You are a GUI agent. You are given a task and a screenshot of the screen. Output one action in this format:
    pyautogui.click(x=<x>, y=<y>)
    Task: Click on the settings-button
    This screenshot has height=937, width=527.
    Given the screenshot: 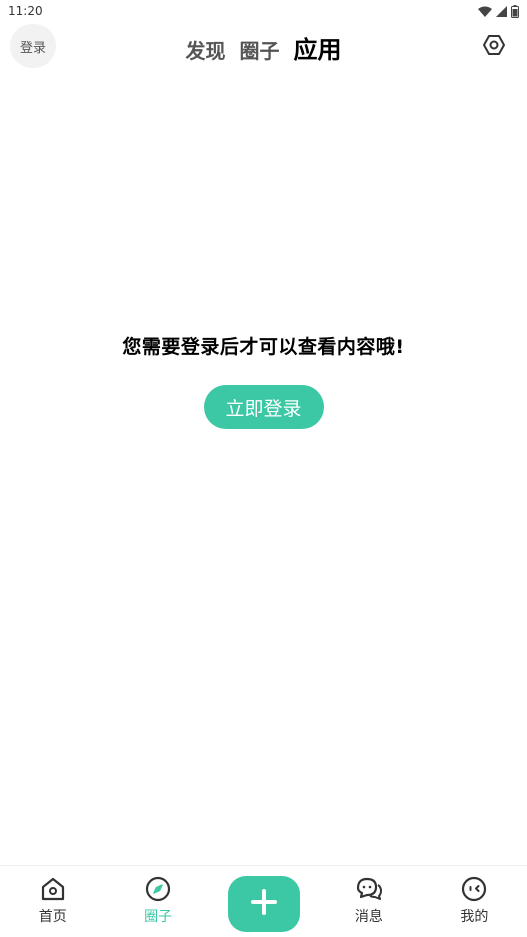 What is the action you would take?
    pyautogui.click(x=494, y=47)
    